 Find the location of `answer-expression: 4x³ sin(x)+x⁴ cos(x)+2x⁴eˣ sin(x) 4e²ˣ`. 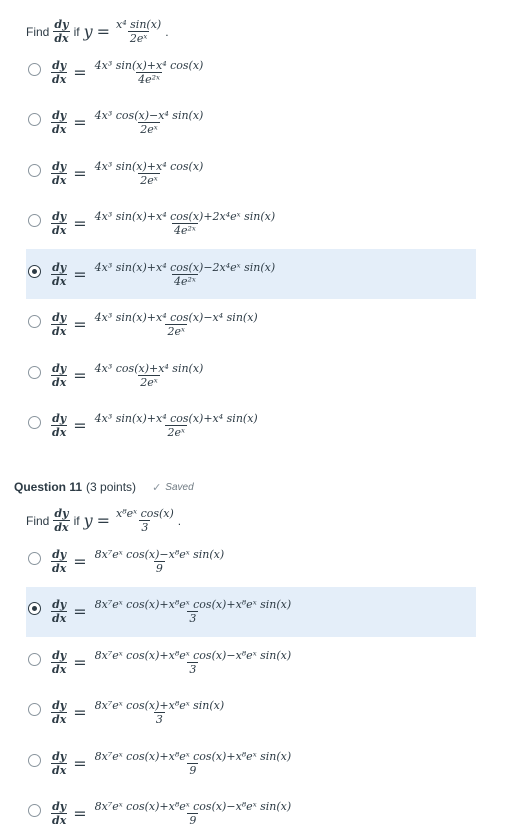

answer-expression: 4x³ sin(x)+x⁴ cos(x)+2x⁴eˣ sin(x) 4e²ˣ is located at coordinates (185, 223).